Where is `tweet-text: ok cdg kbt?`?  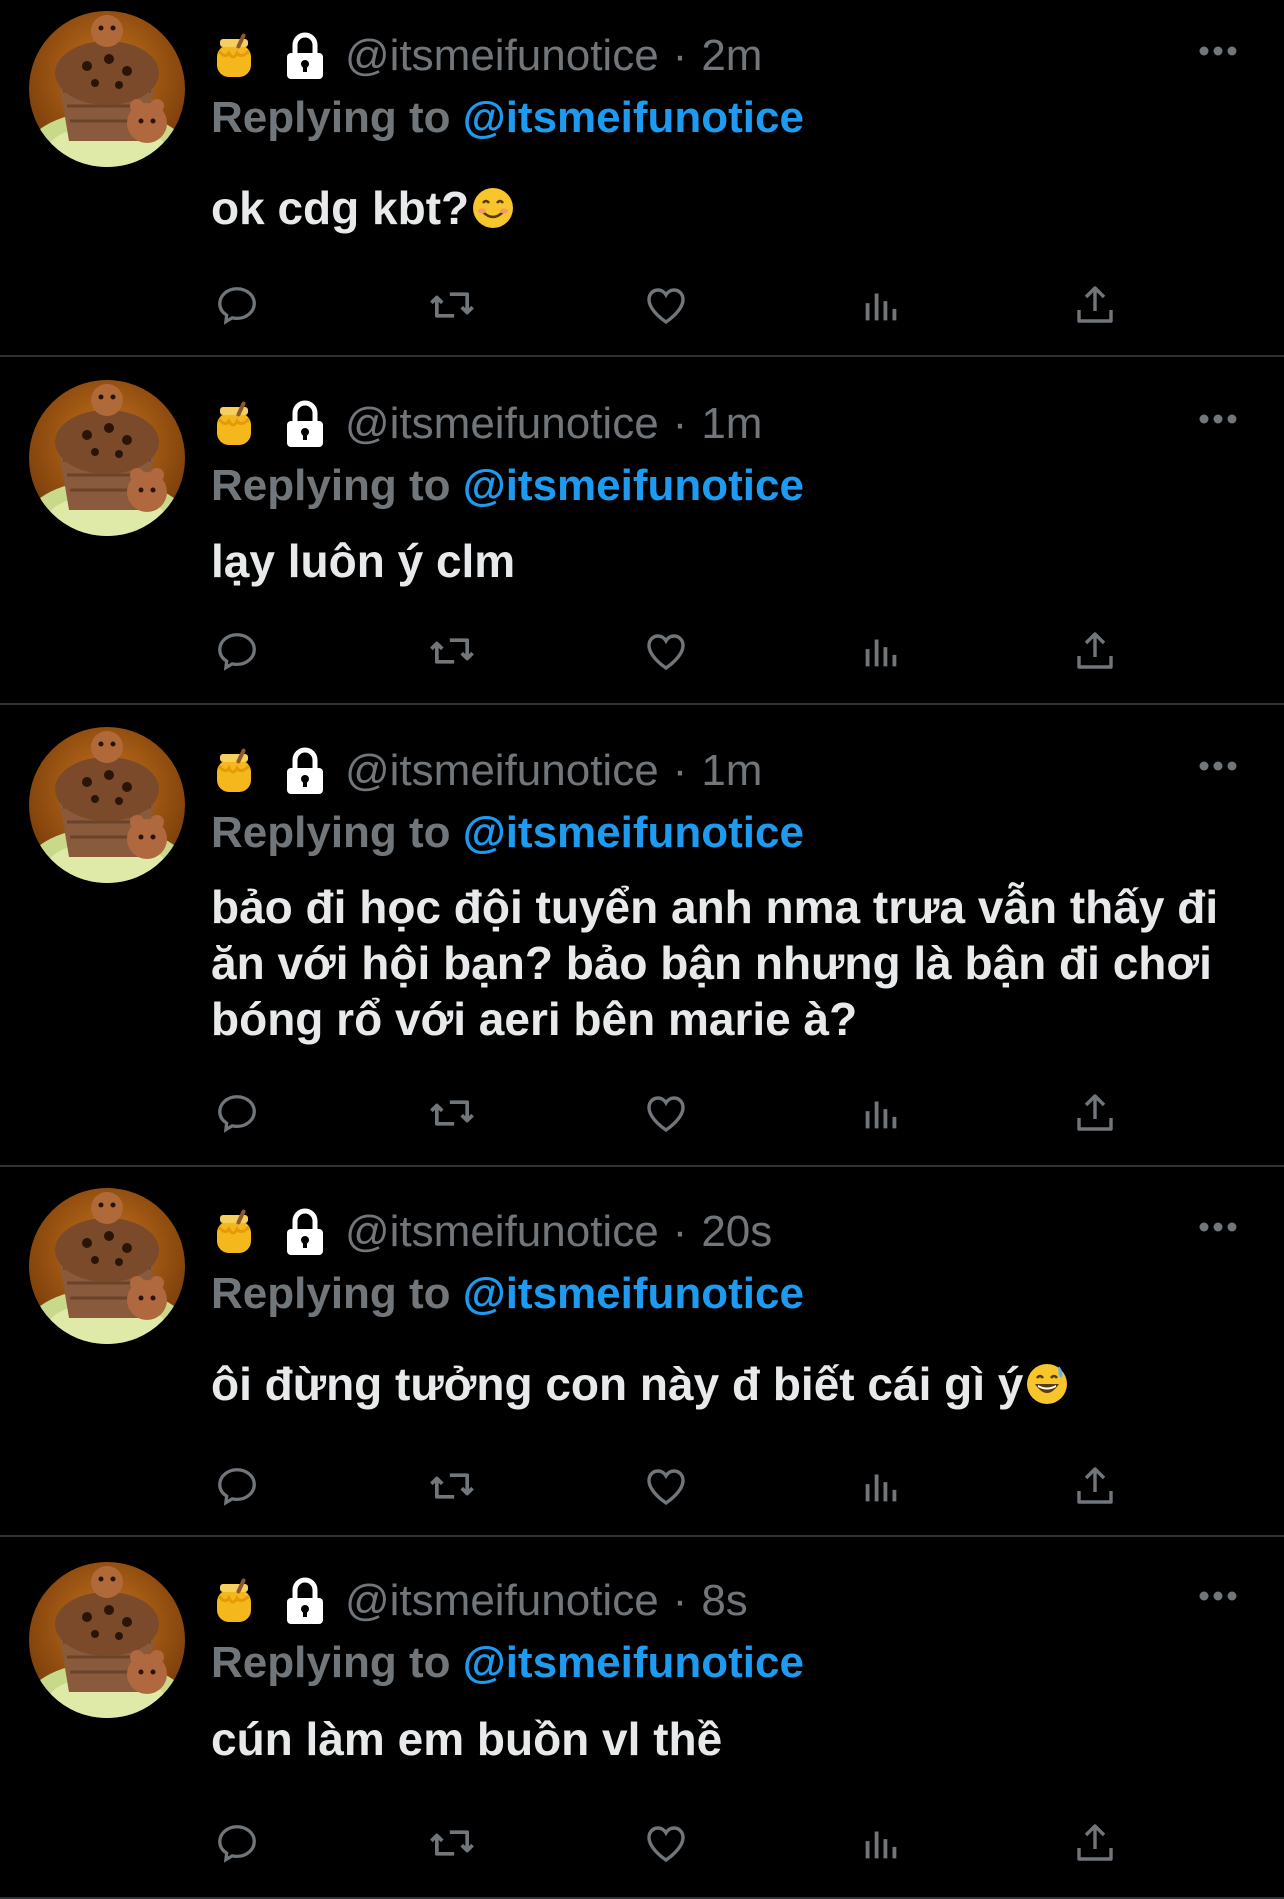 tweet-text: ok cdg kbt? is located at coordinates (716, 208).